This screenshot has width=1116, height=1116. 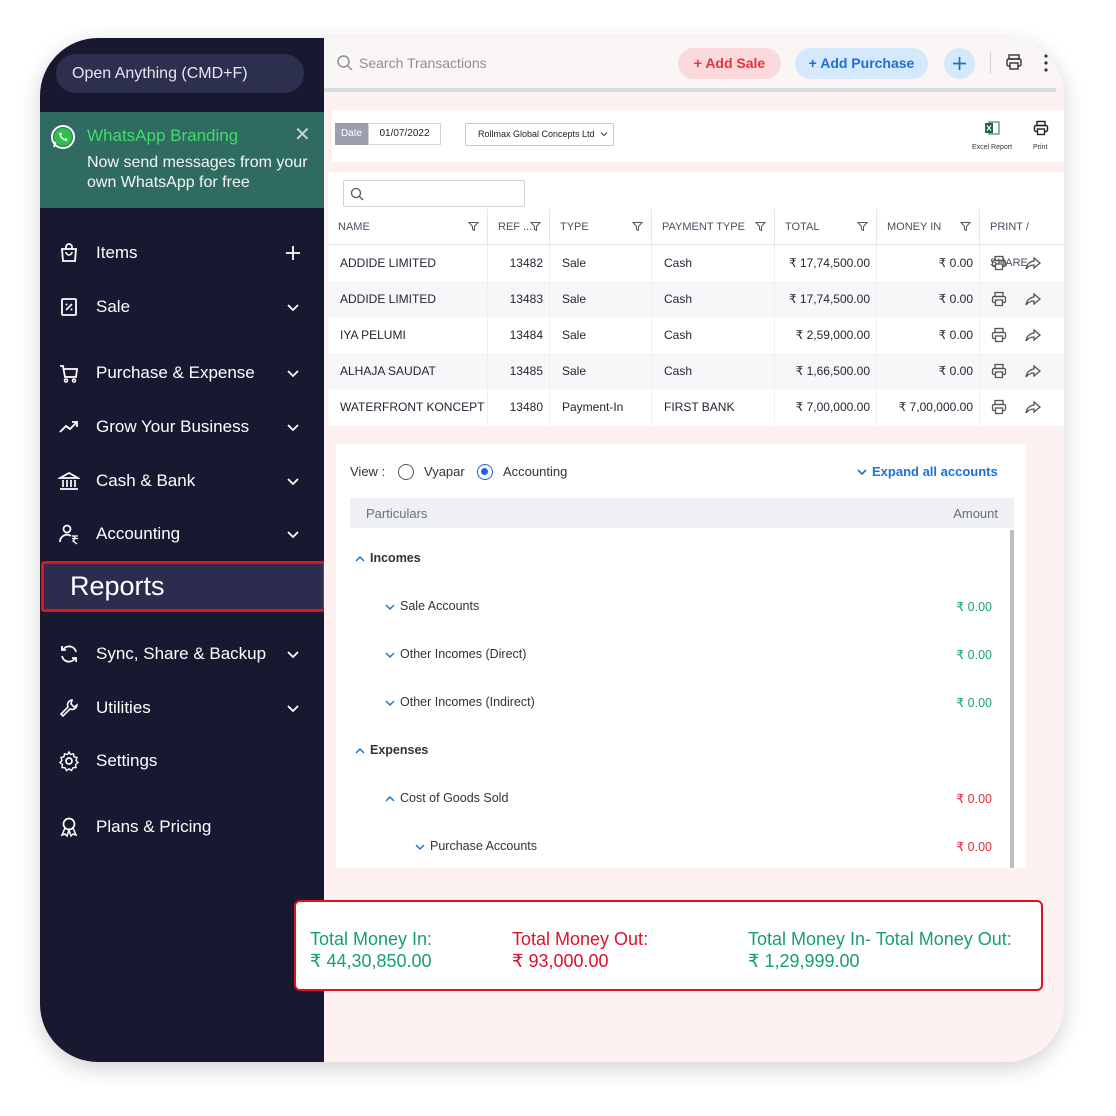 What do you see at coordinates (154, 826) in the screenshot?
I see `sidebar-item-label: Plans & Pricing` at bounding box center [154, 826].